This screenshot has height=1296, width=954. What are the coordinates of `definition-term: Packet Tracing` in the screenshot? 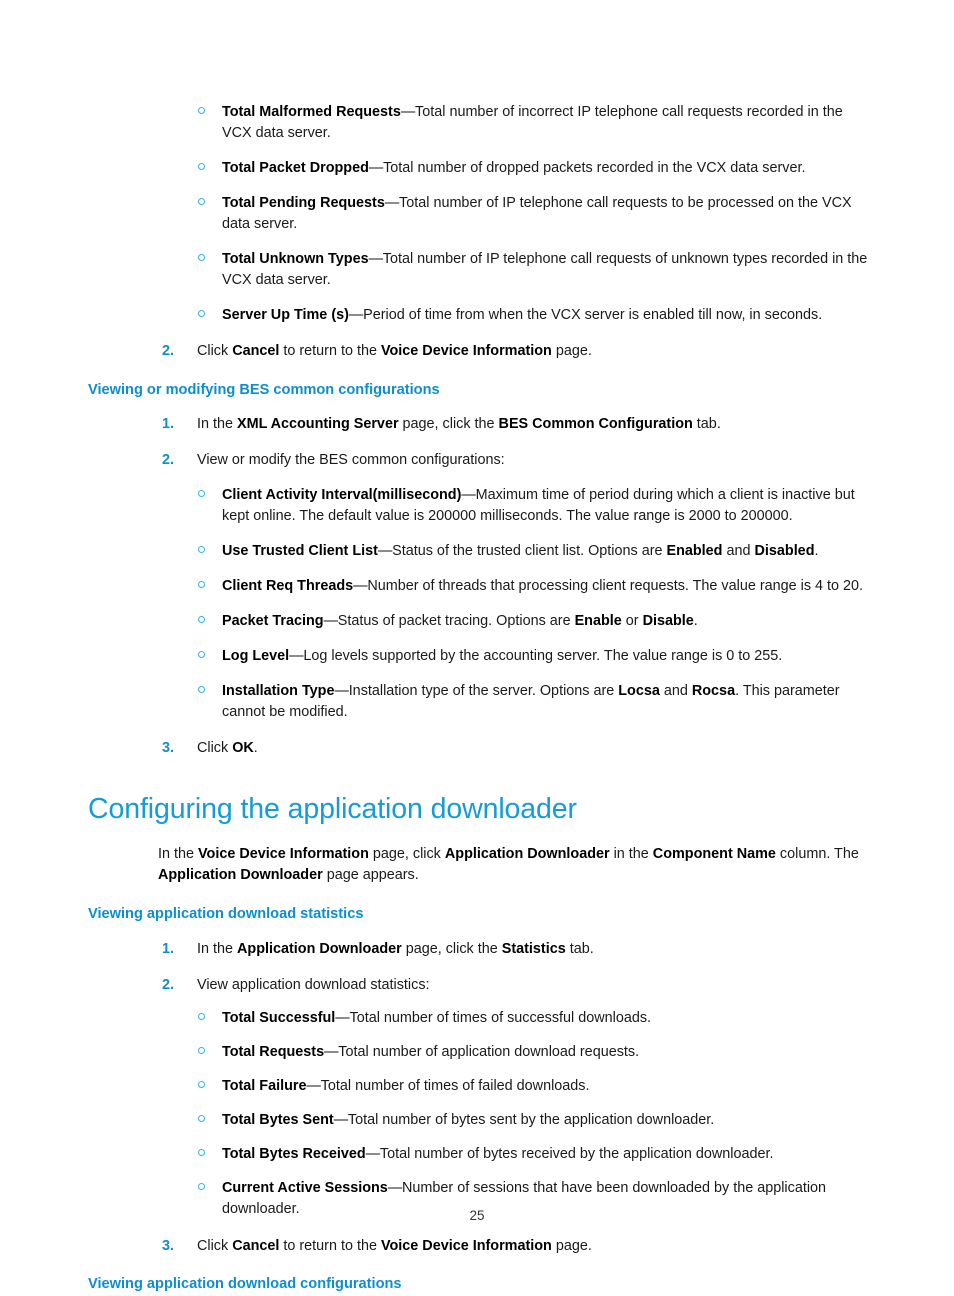 It's located at (273, 621).